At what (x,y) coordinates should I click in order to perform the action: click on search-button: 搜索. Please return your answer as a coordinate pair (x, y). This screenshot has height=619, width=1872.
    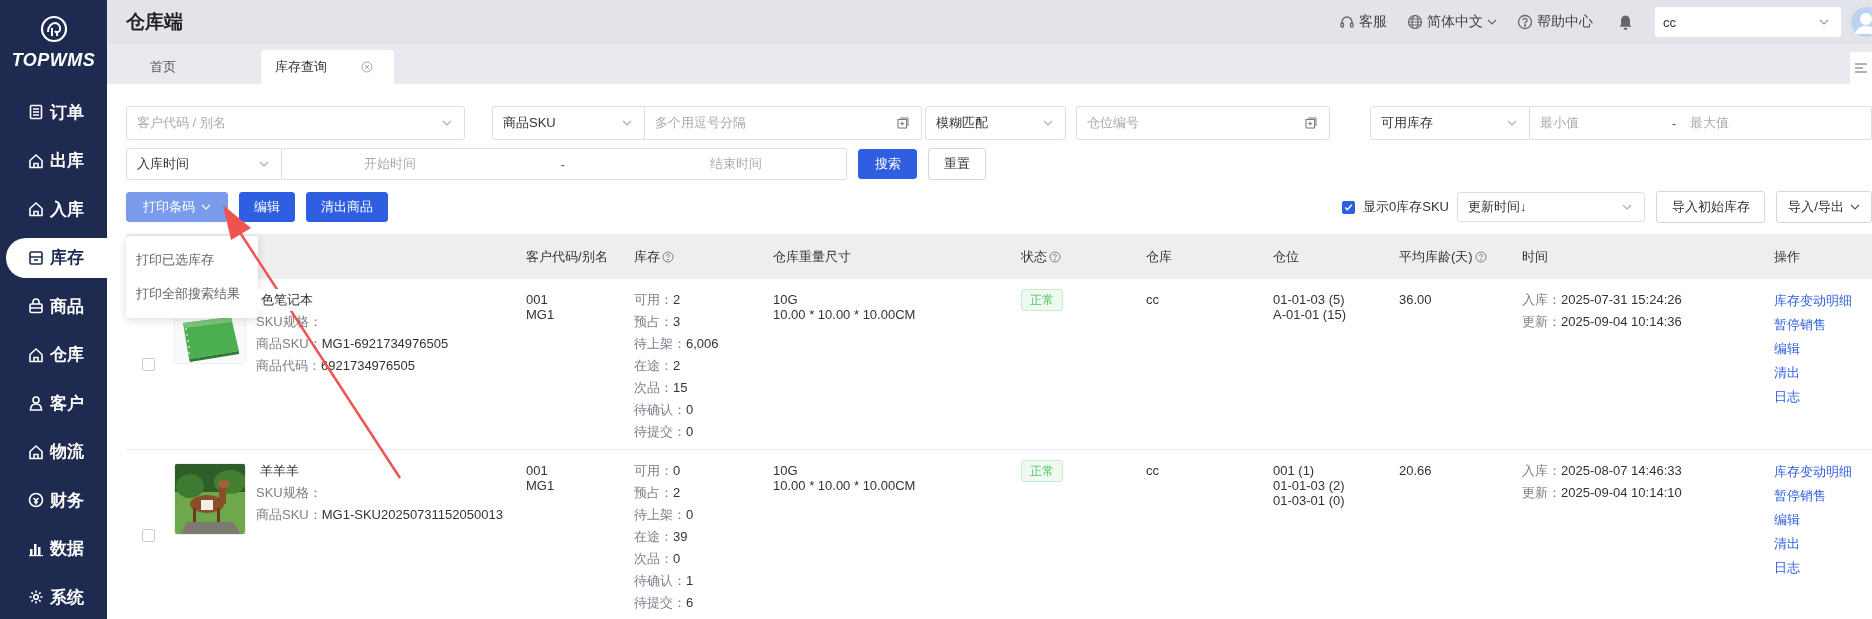
    Looking at the image, I should click on (887, 164).